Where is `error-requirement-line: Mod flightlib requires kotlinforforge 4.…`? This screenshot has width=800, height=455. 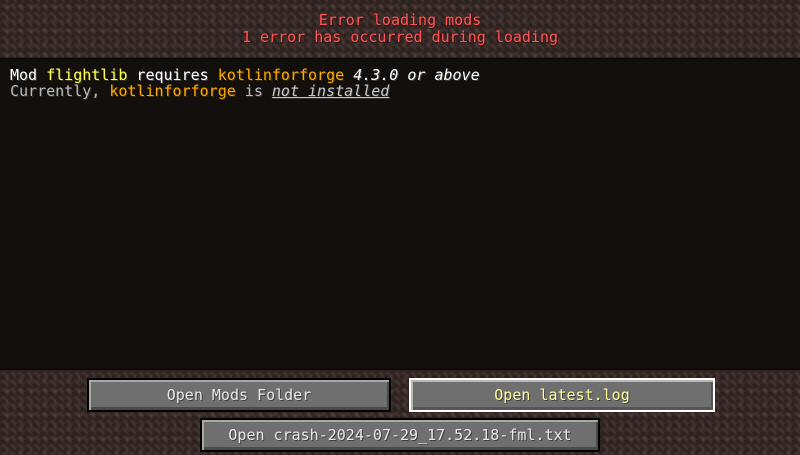 error-requirement-line: Mod flightlib requires kotlinforforge 4.… is located at coordinates (400, 75).